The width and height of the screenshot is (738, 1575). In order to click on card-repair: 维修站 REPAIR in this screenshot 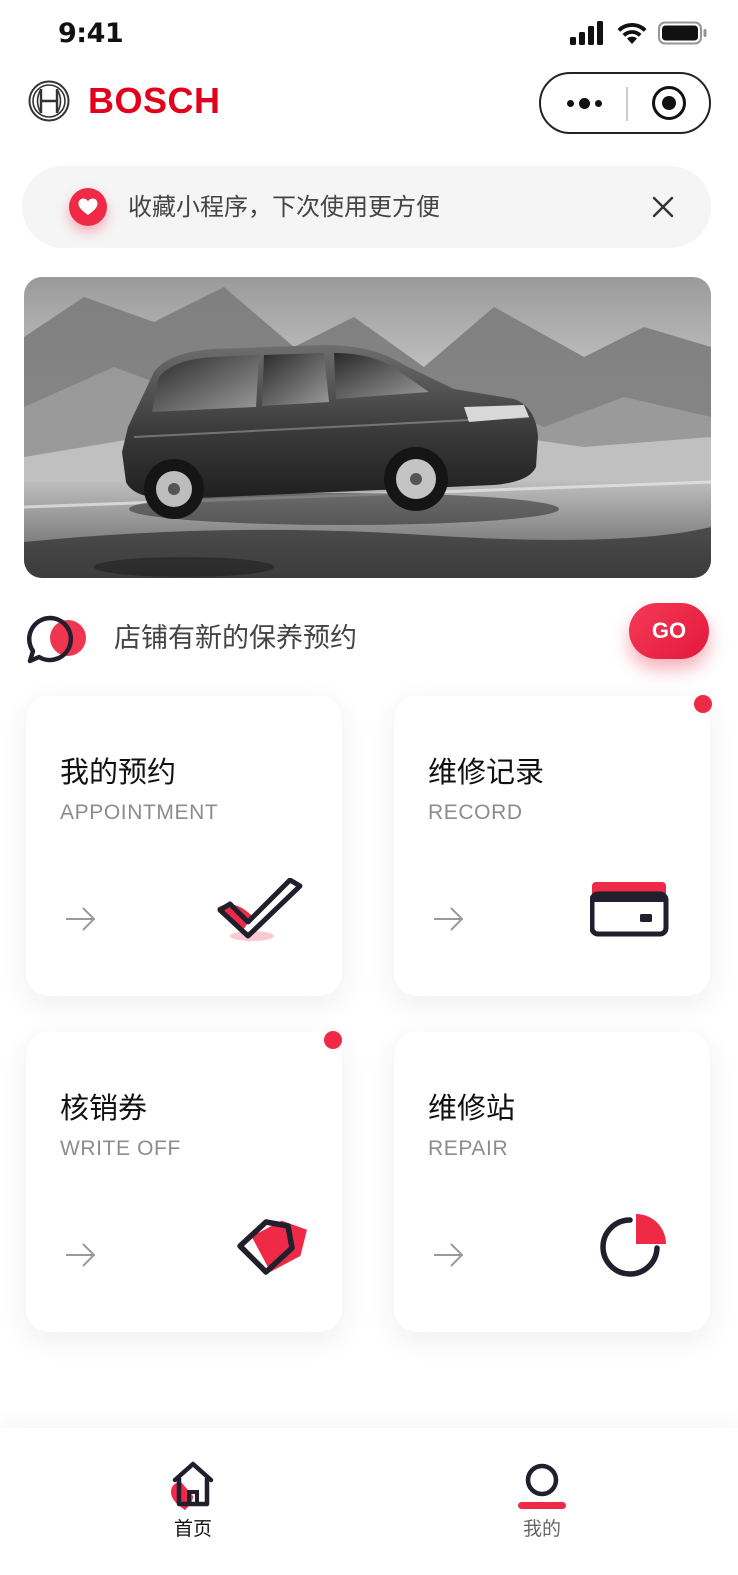, I will do `click(552, 1182)`.